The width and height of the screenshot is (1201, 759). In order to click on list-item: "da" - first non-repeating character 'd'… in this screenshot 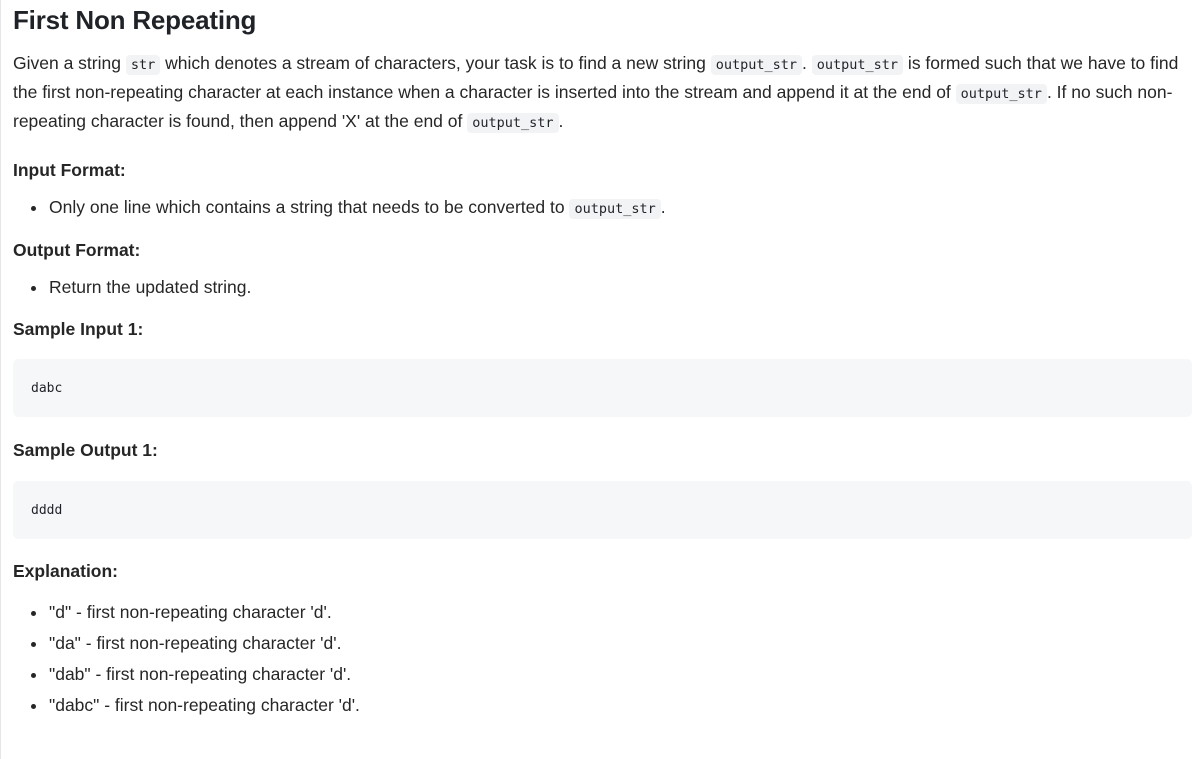, I will do `click(620, 643)`.